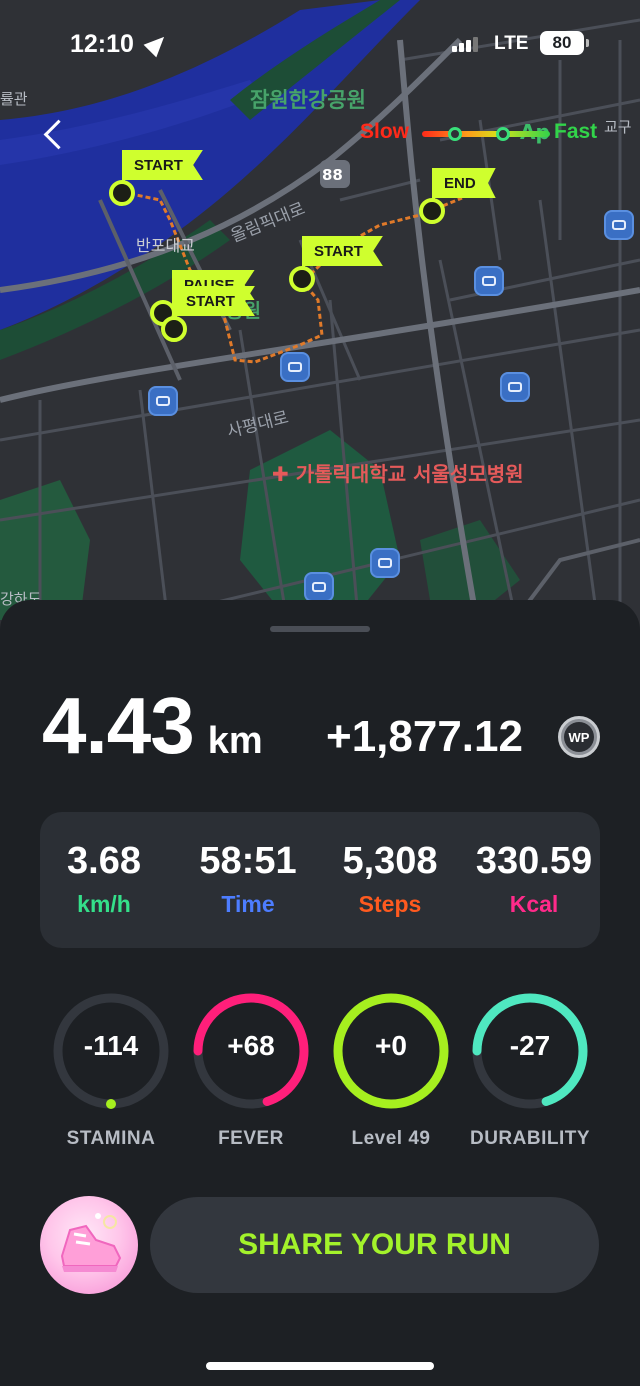 Image resolution: width=640 pixels, height=1386 pixels. I want to click on ring-value: -27, so click(530, 1045).